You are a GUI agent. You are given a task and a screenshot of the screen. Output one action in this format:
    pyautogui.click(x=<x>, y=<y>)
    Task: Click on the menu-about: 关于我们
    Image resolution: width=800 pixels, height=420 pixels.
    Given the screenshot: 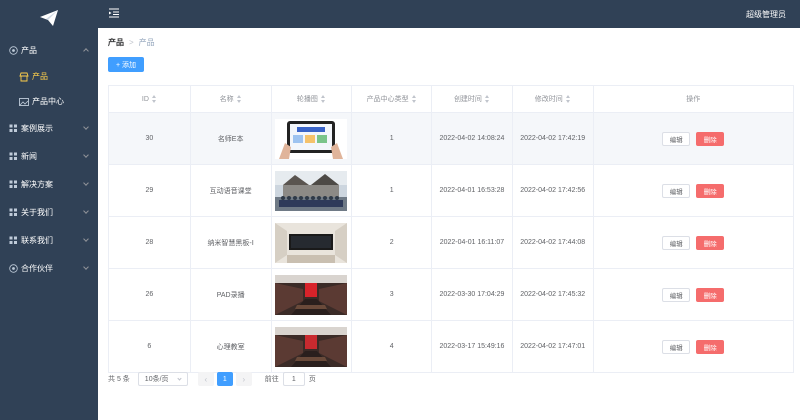 What is the action you would take?
    pyautogui.click(x=49, y=212)
    